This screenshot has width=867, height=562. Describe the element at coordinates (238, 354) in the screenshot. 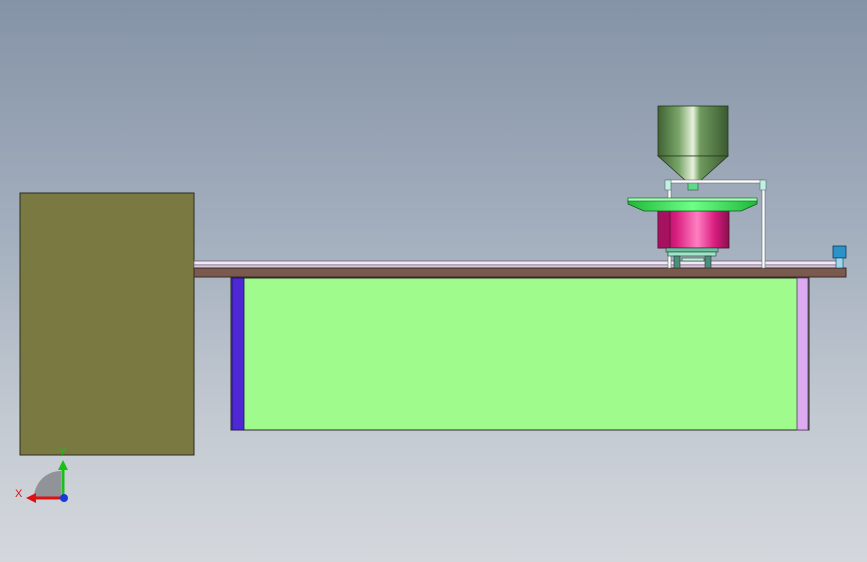

I see `frame-post-left` at that location.